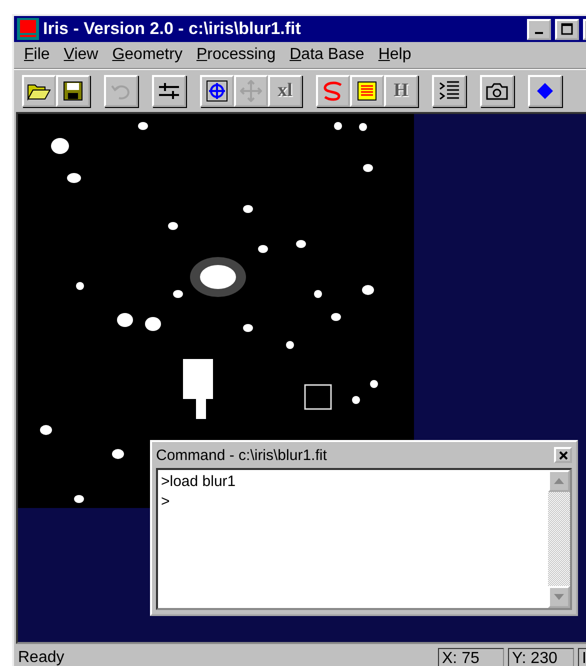  I want to click on scroll-up-button, so click(559, 481).